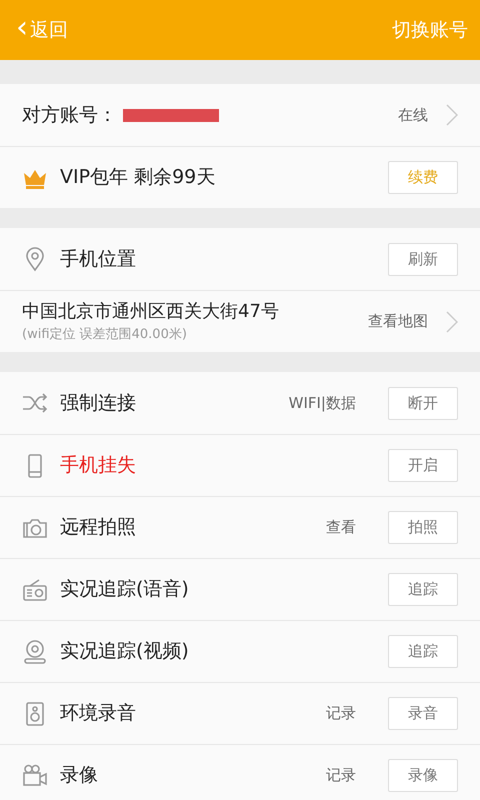 This screenshot has width=480, height=800. I want to click on action-button: 录音, so click(423, 713).